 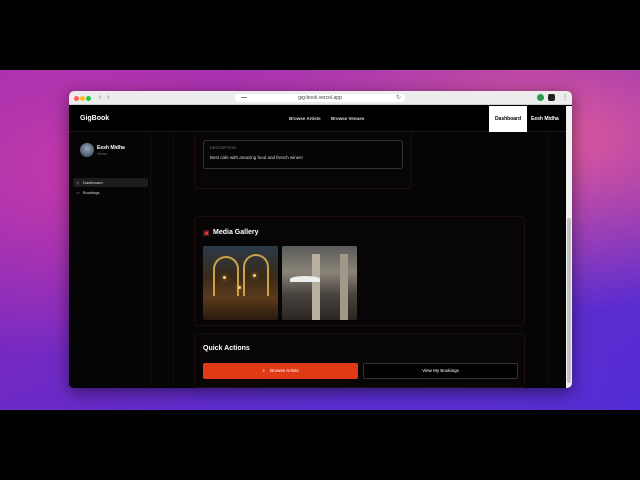 I want to click on chevron-right-icon: ›, so click(x=108, y=97).